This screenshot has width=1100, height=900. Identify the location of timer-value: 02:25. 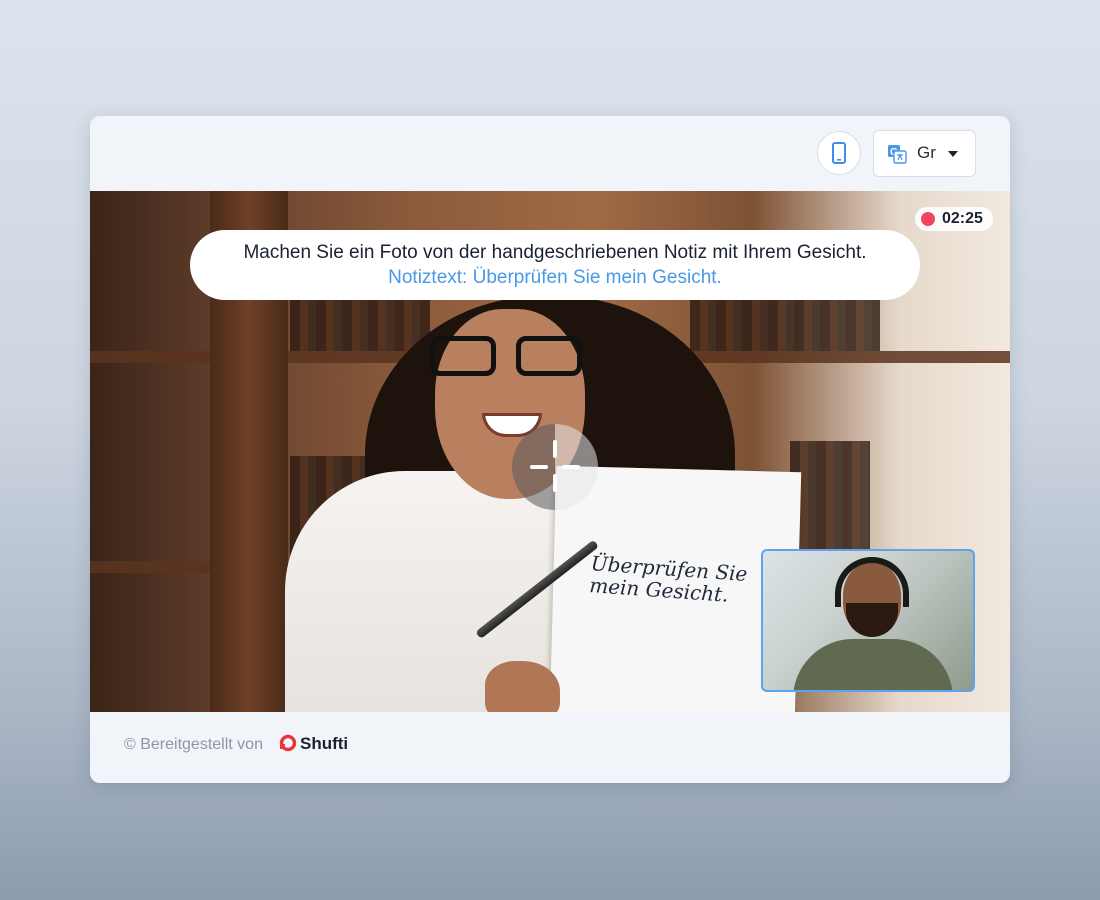
(962, 218).